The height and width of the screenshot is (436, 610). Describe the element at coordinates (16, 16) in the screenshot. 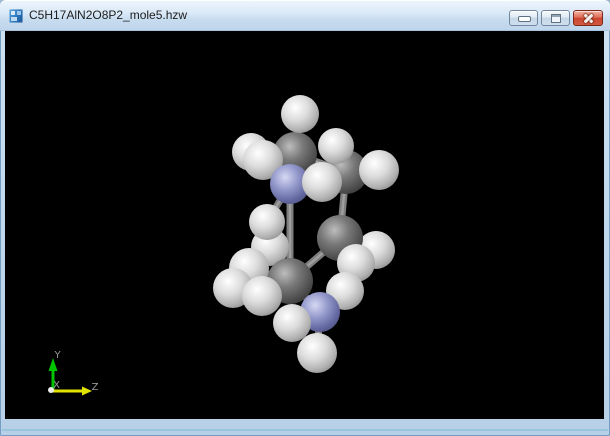

I see `app-icon` at that location.